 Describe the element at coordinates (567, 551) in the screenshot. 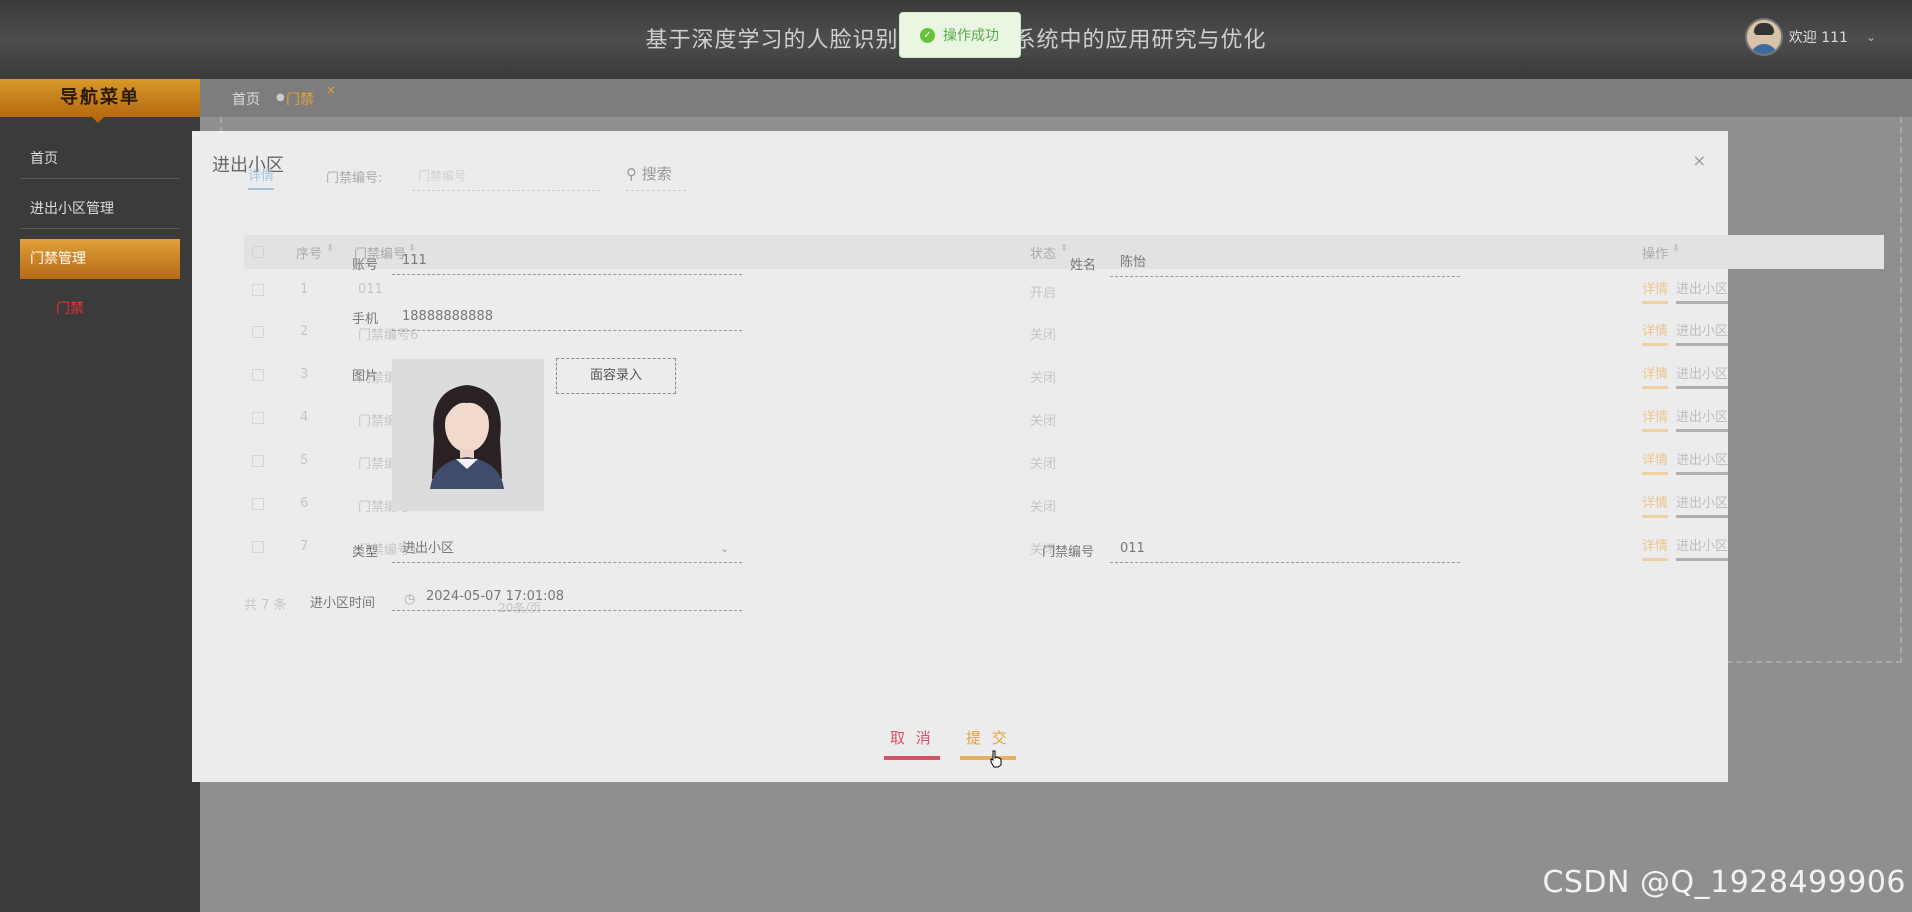

I see `type-select: 进出小区` at that location.